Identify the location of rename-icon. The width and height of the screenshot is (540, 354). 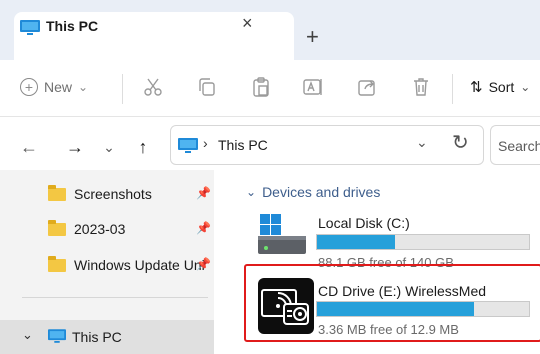
(313, 87).